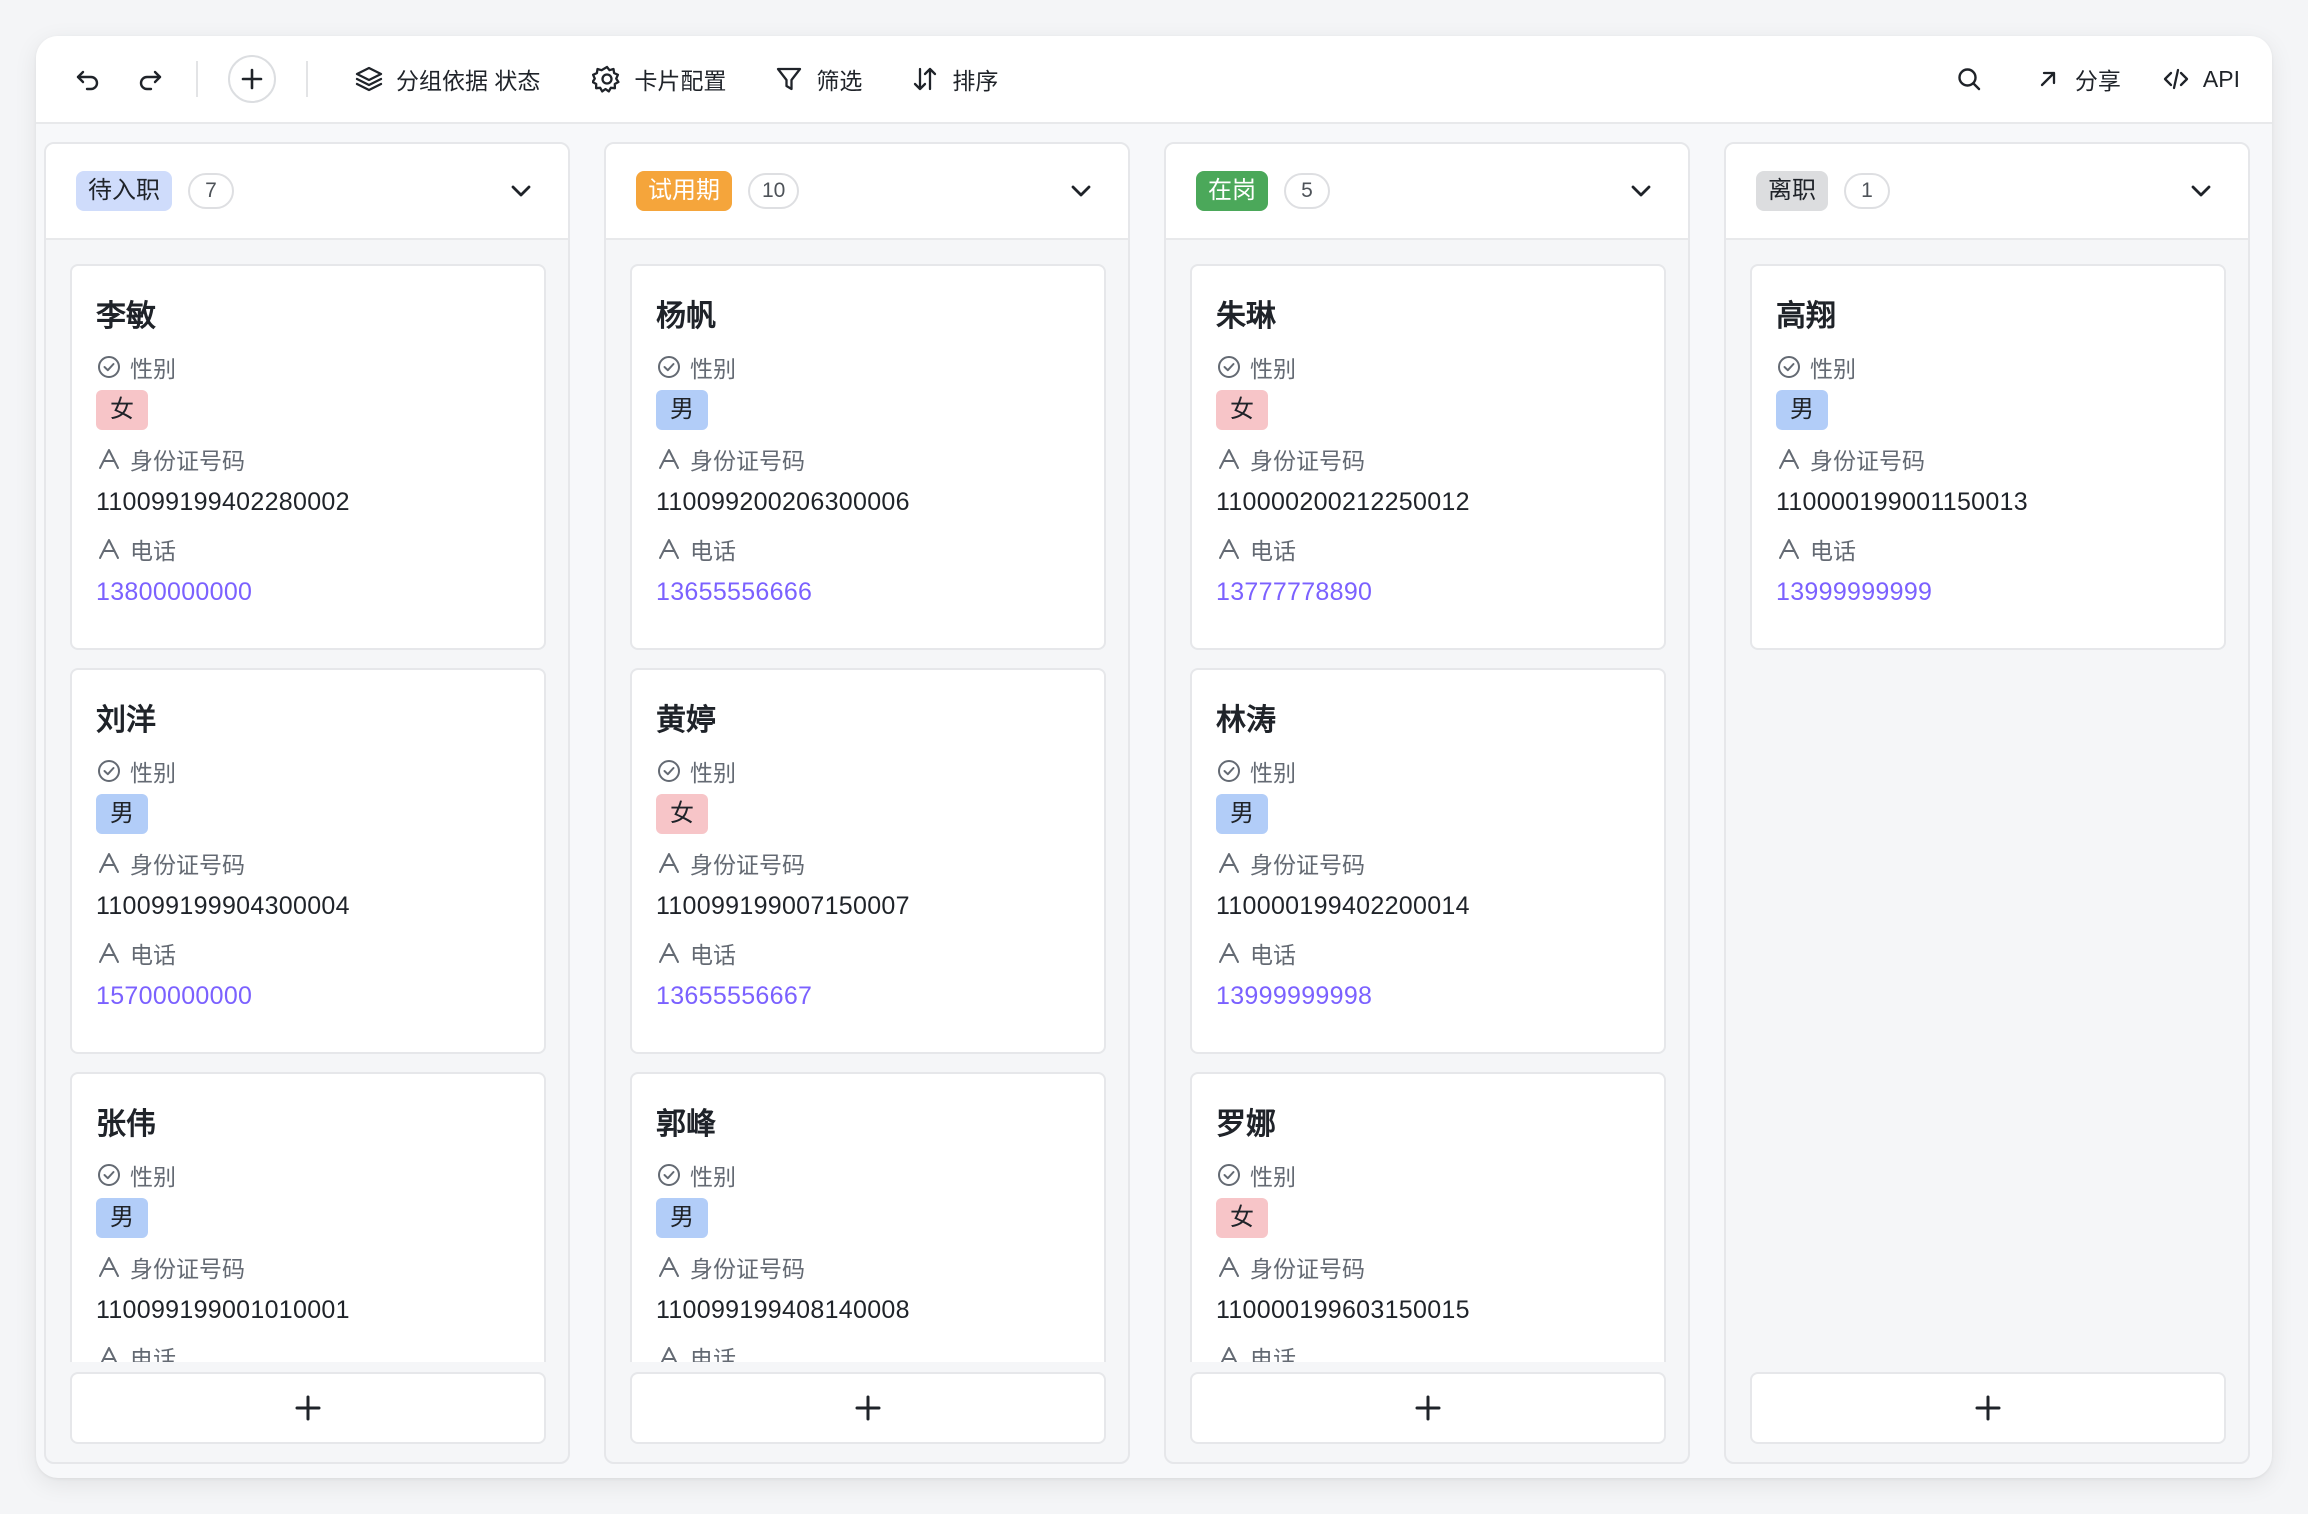  What do you see at coordinates (320, 996) in the screenshot?
I see `phone-link: 15700000000` at bounding box center [320, 996].